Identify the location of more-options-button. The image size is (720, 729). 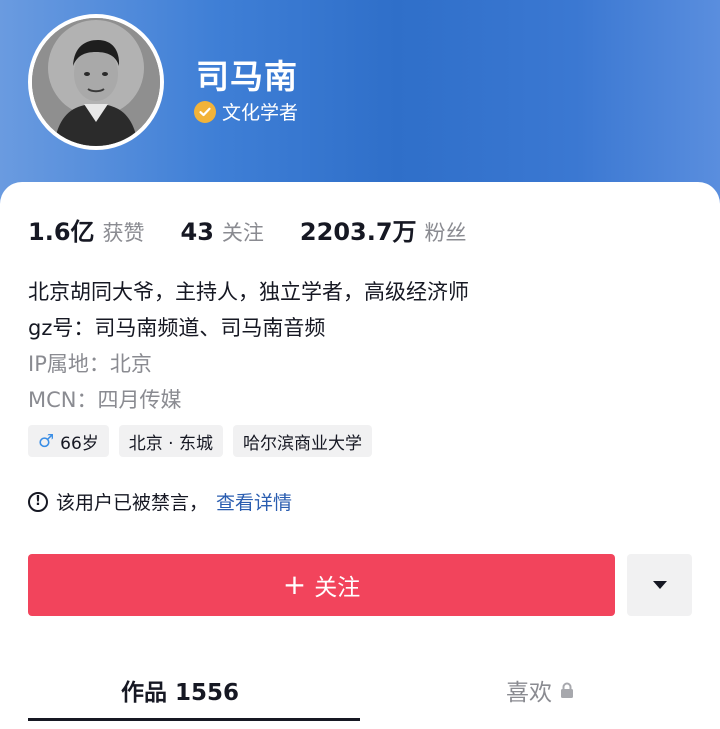
(659, 585).